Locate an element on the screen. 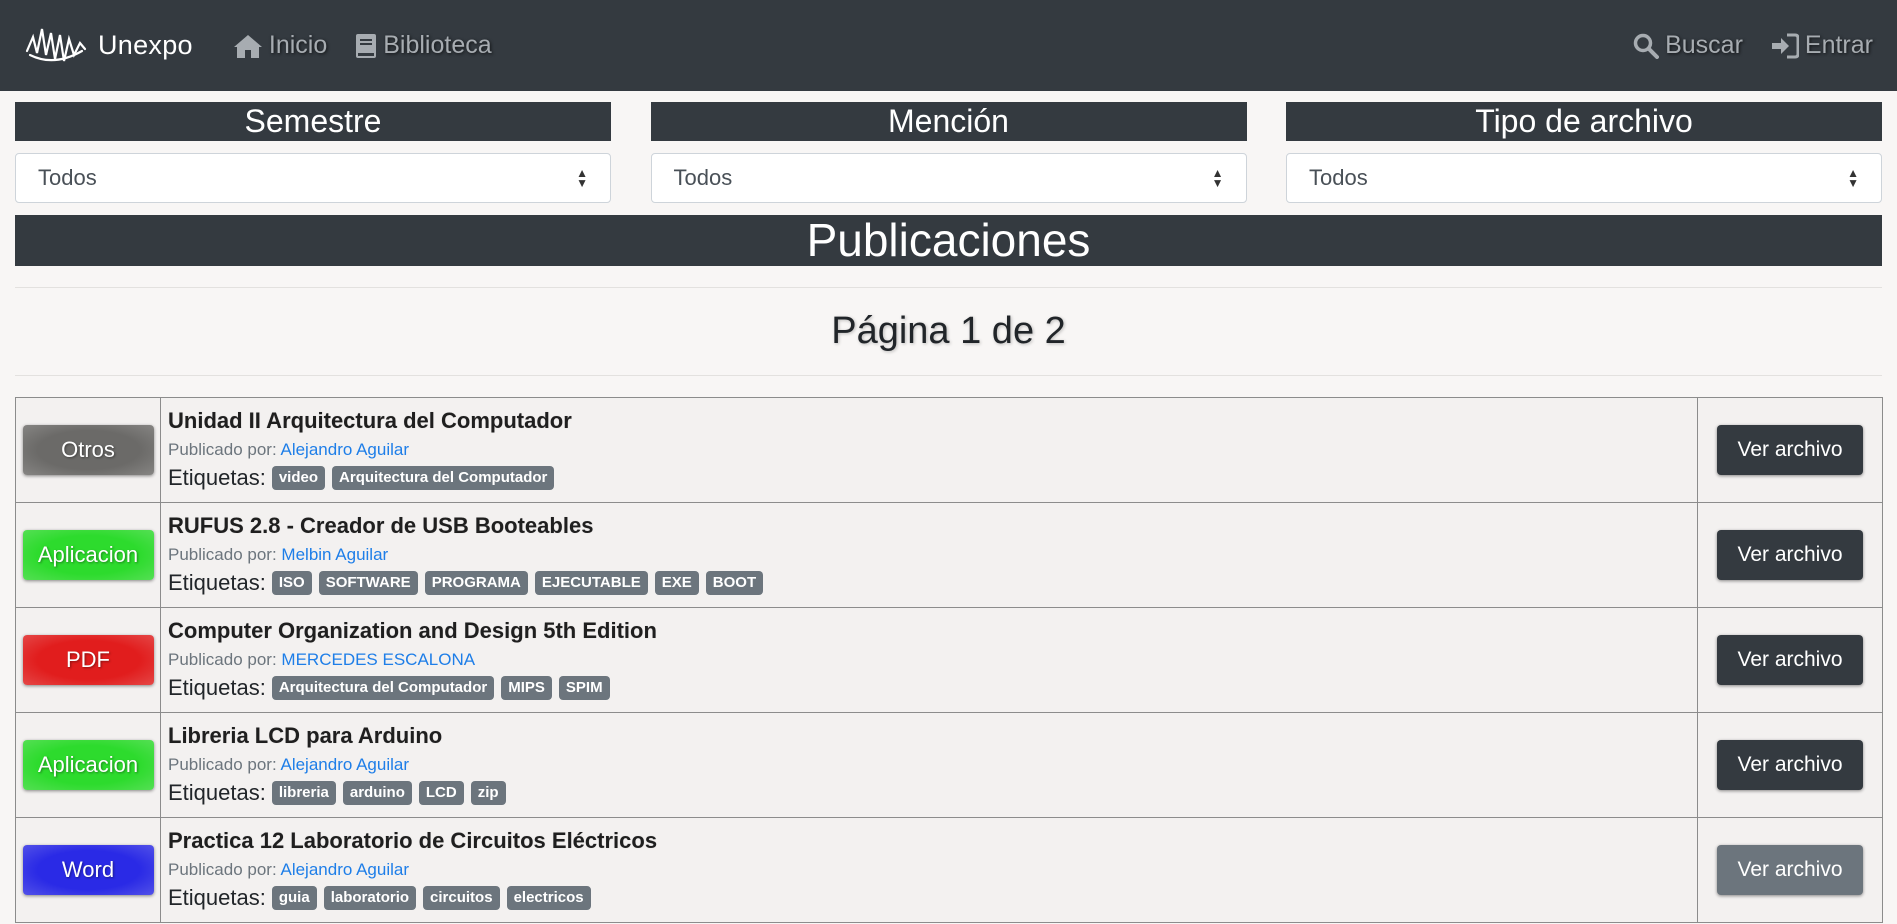  tag-badge: EXE is located at coordinates (676, 583).